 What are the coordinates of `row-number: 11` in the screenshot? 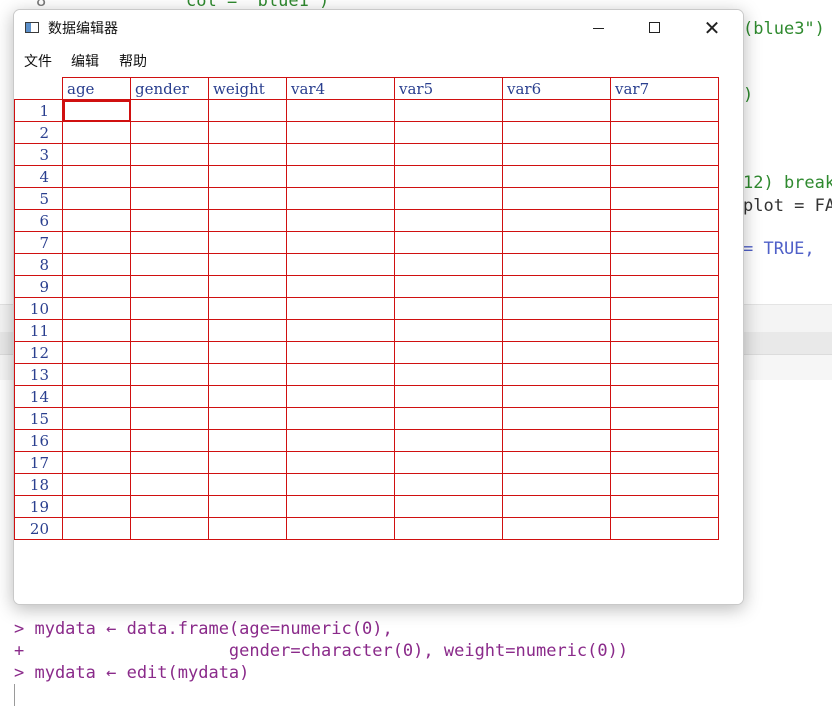 It's located at (38, 330).